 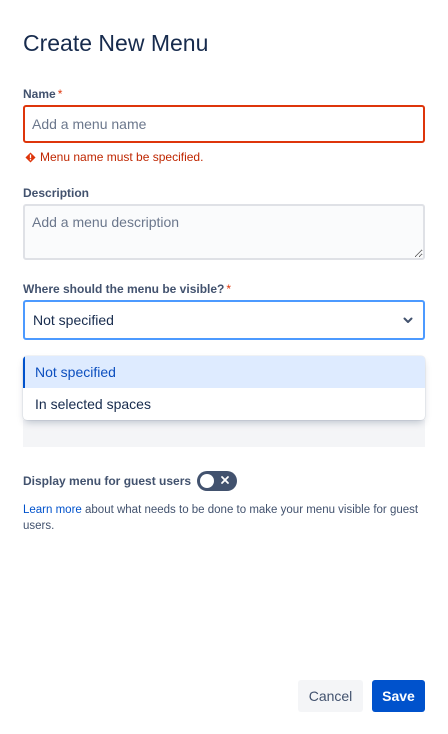 What do you see at coordinates (116, 43) in the screenshot?
I see `dialog-title: Create New Menu` at bounding box center [116, 43].